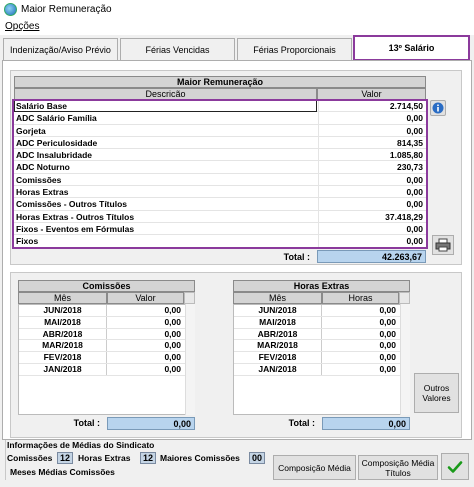  What do you see at coordinates (237, 27) in the screenshot?
I see `menu-bar: Opções` at bounding box center [237, 27].